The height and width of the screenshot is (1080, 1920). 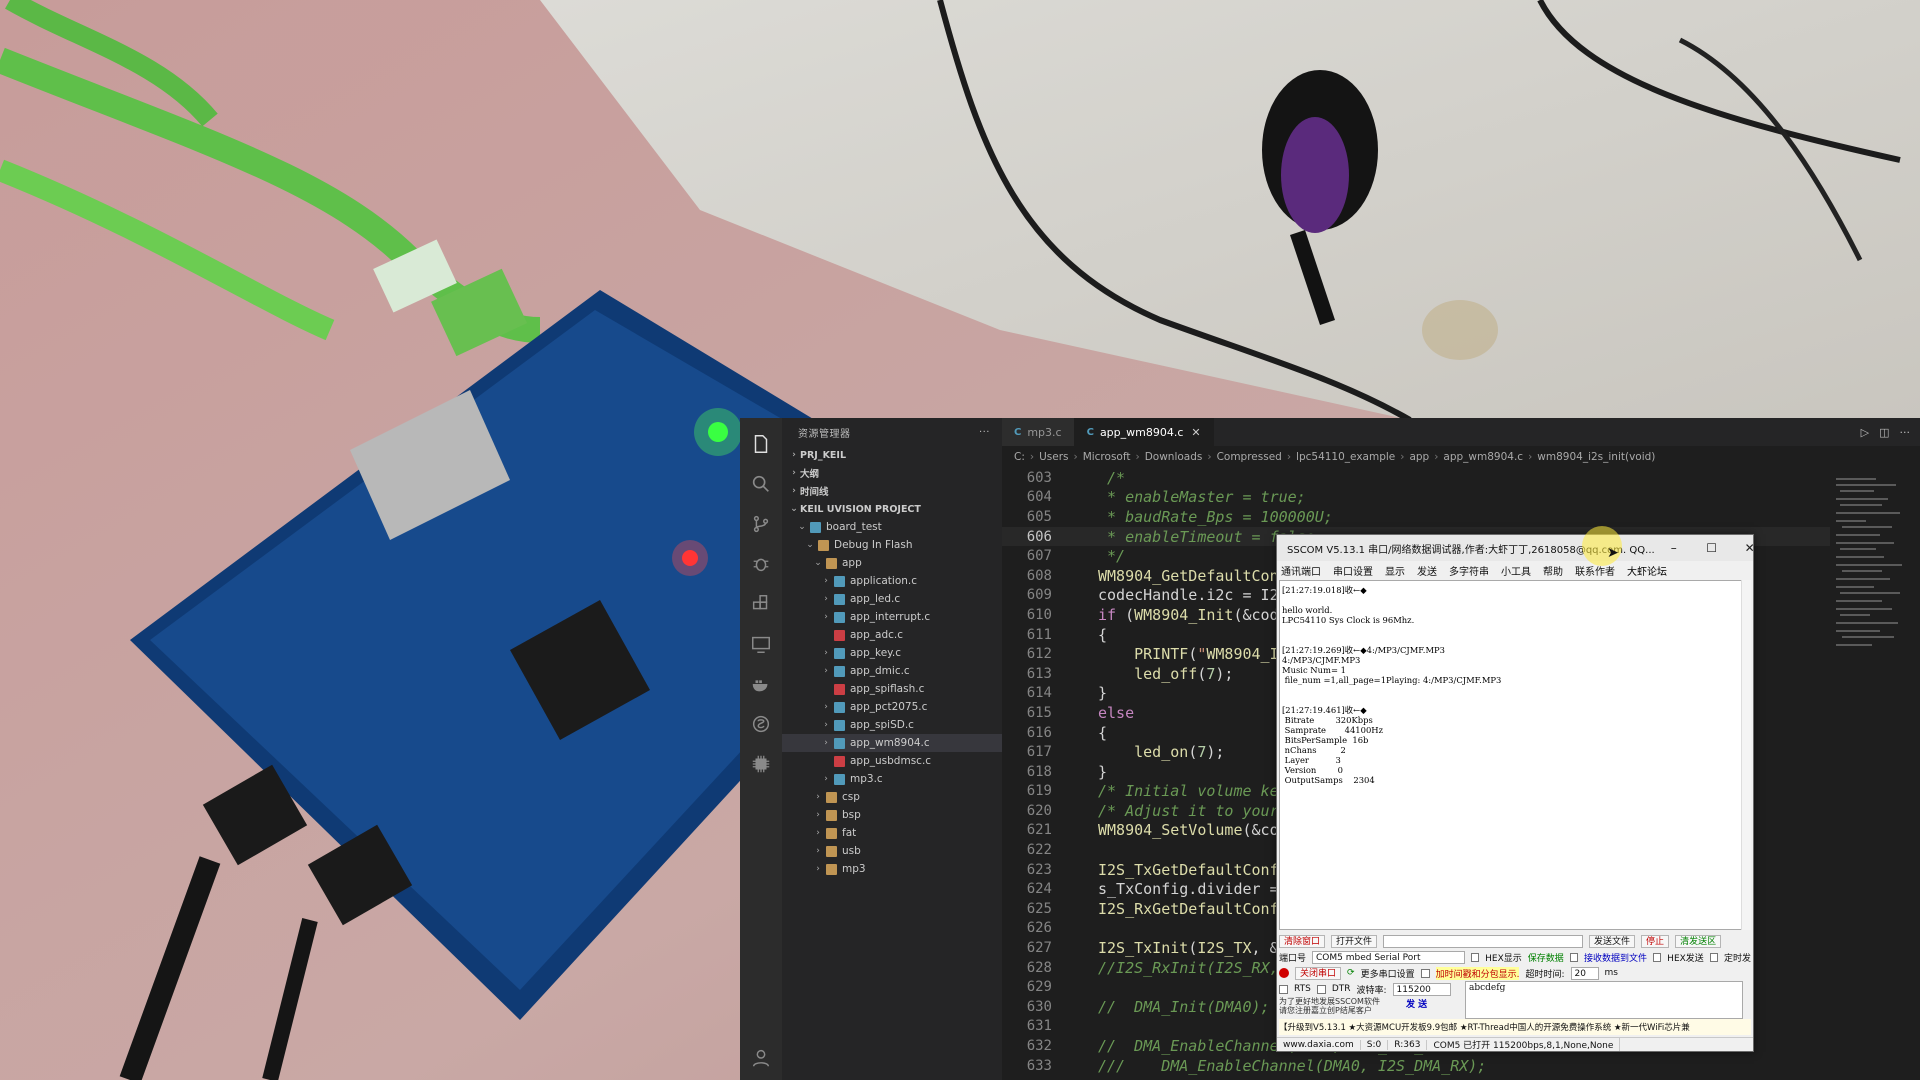 I want to click on tree-file: › app_dmic.c, so click(x=892, y=671).